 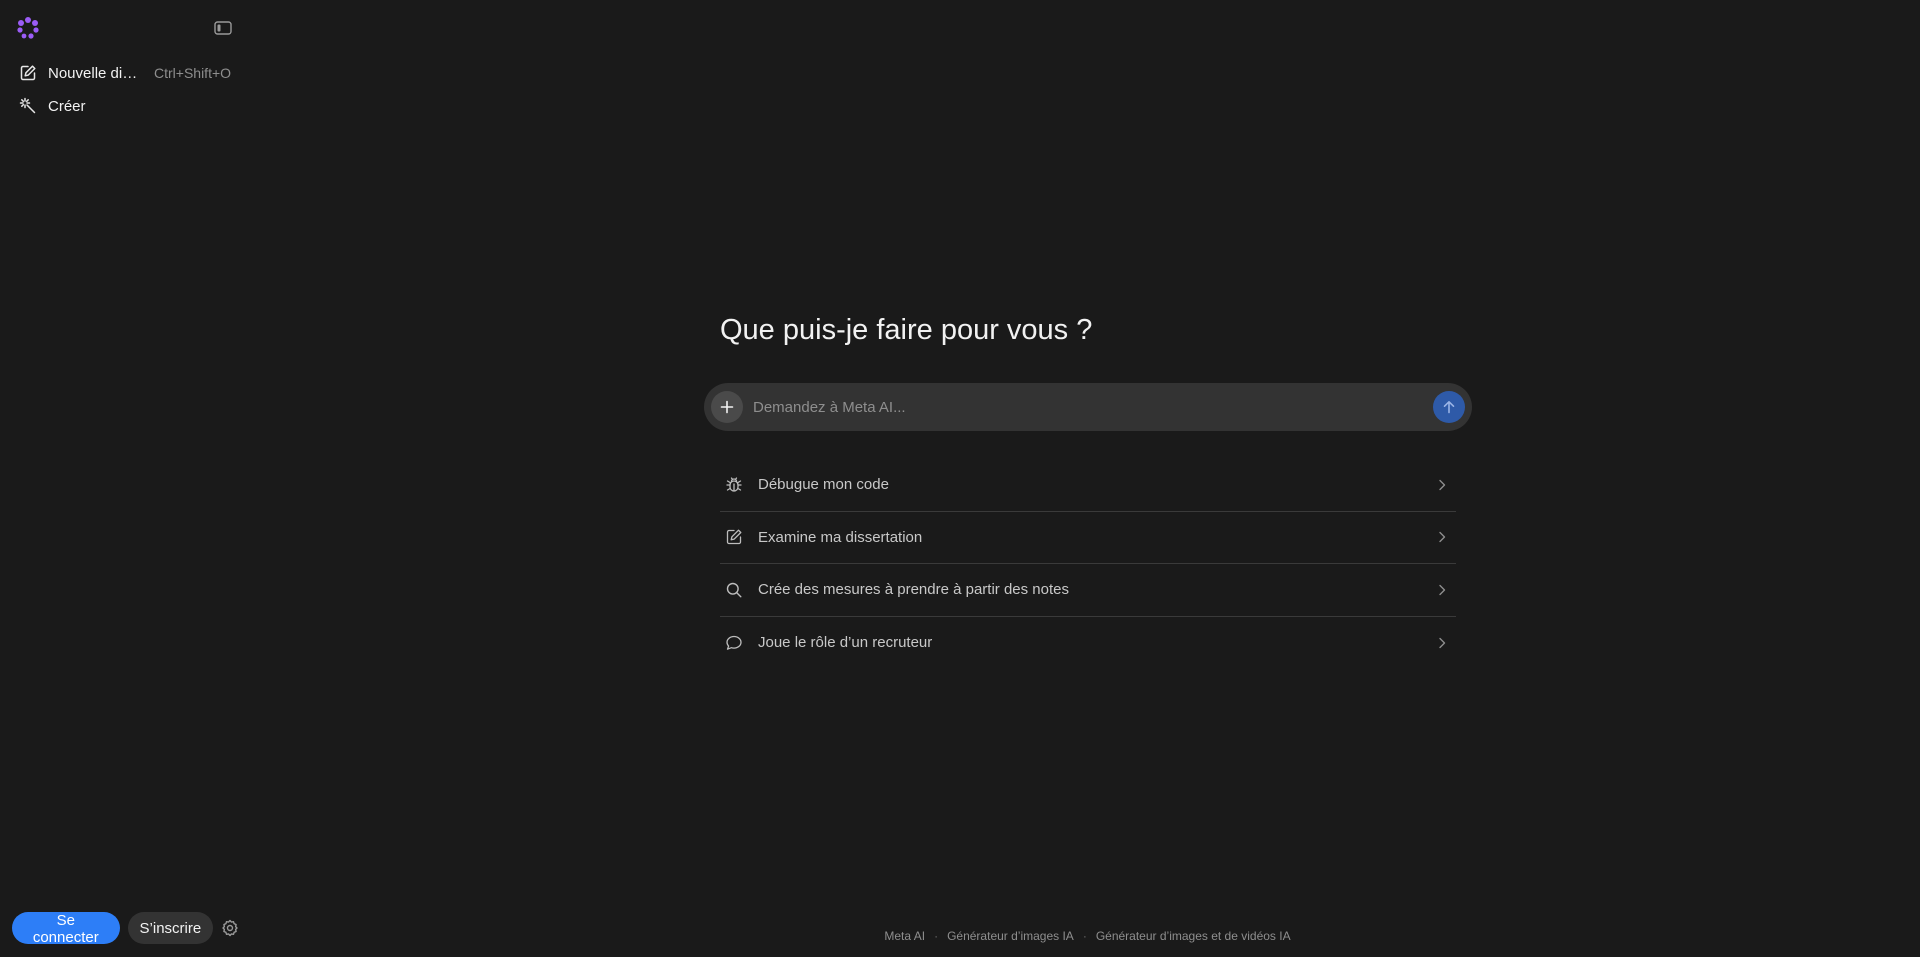 I want to click on edit-icon, so click(x=734, y=537).